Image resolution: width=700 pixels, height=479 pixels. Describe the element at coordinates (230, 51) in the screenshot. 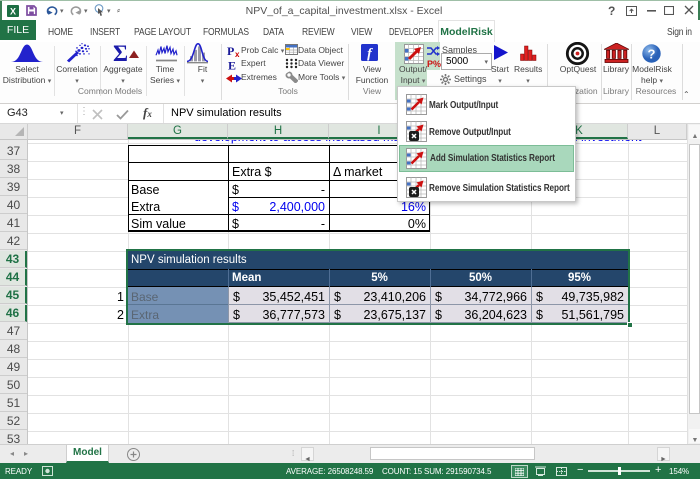

I see `svg-text: P` at that location.